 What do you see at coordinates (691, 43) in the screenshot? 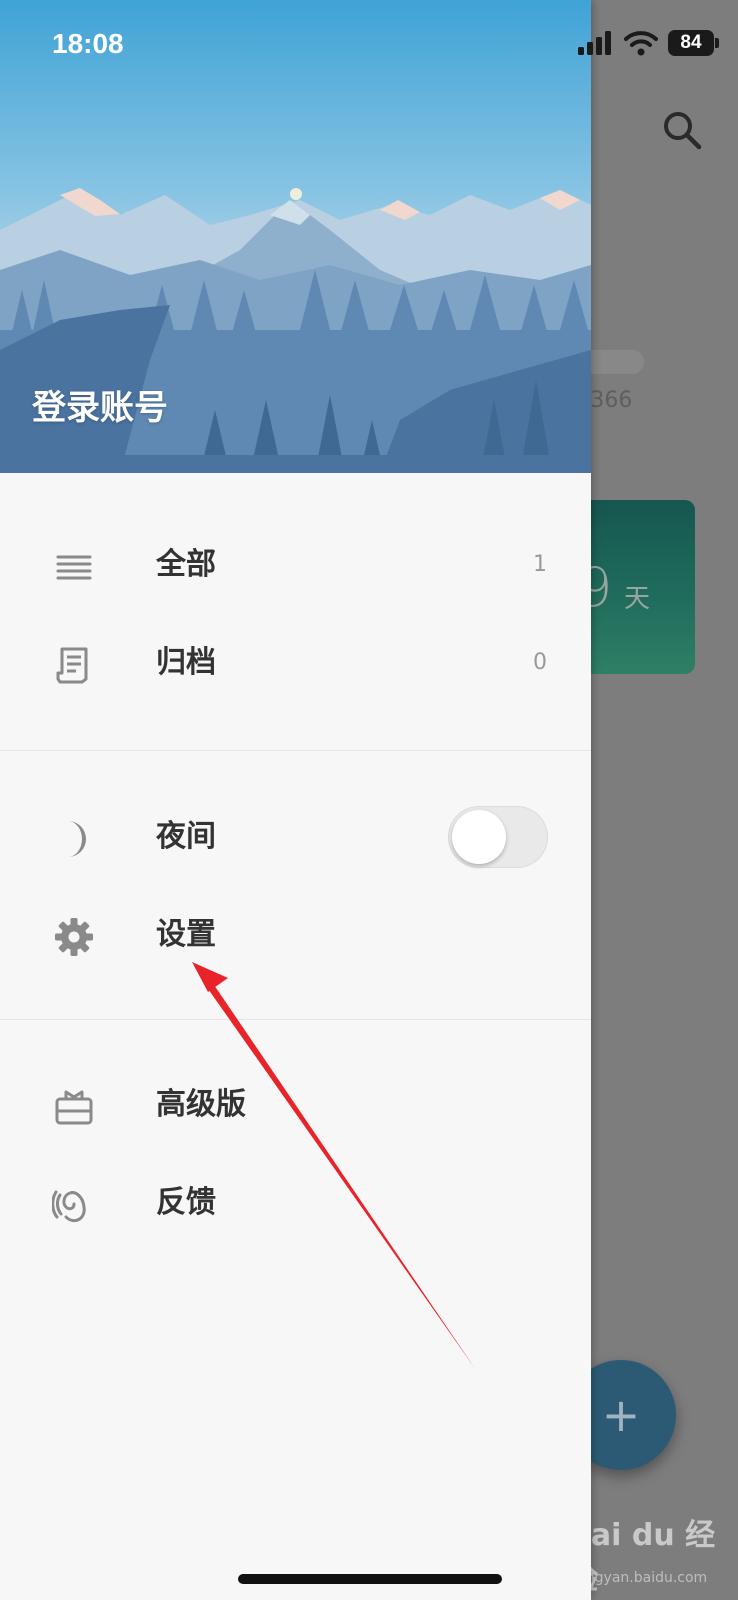
I see `battery-icon: 84` at bounding box center [691, 43].